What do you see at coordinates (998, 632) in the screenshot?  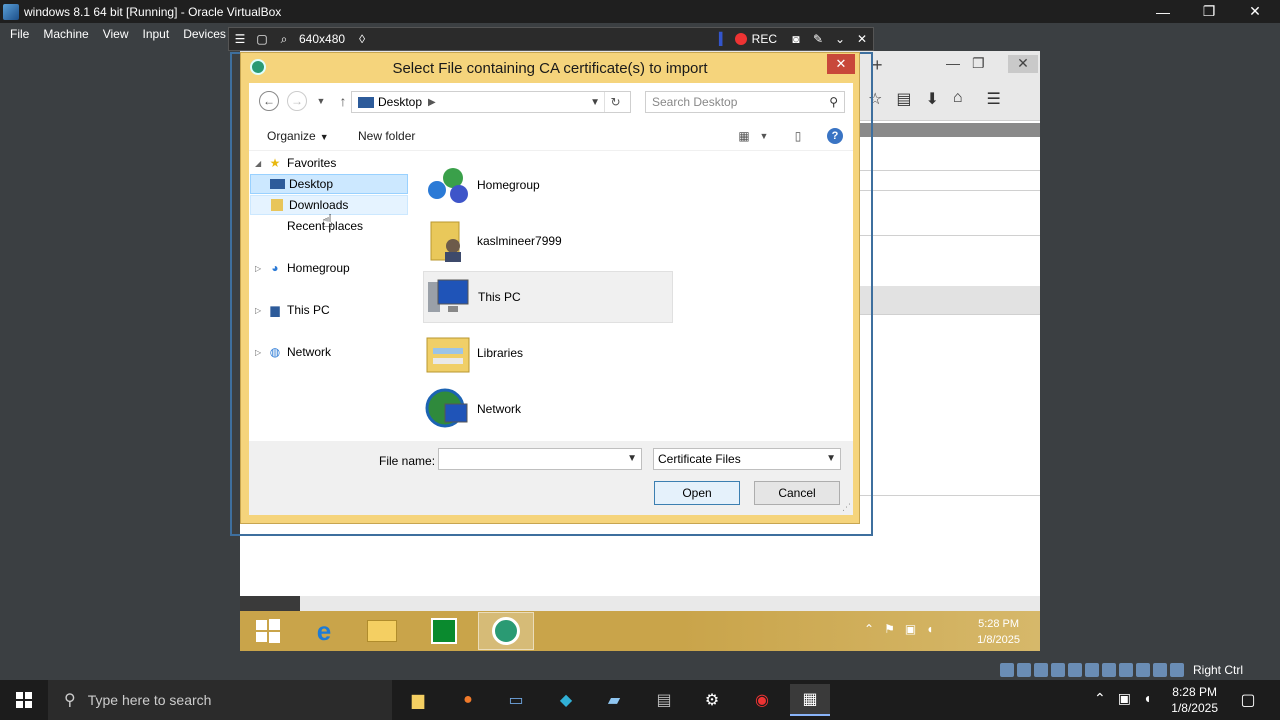 I see `guest-clock: 5:28 PM 1/8/2025` at bounding box center [998, 632].